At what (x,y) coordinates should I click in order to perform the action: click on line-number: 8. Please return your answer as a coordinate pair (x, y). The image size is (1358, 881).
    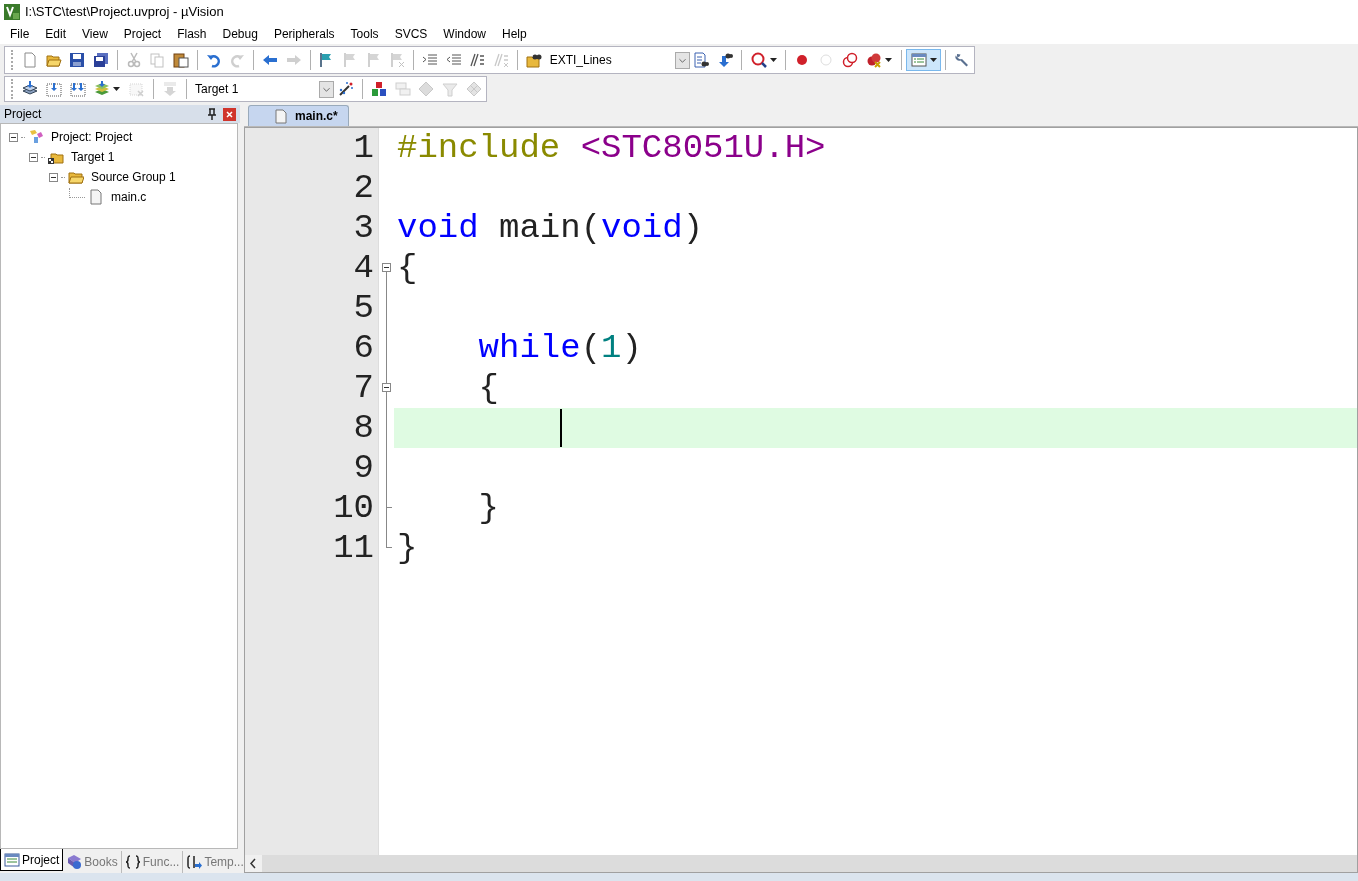
    Looking at the image, I should click on (363, 428).